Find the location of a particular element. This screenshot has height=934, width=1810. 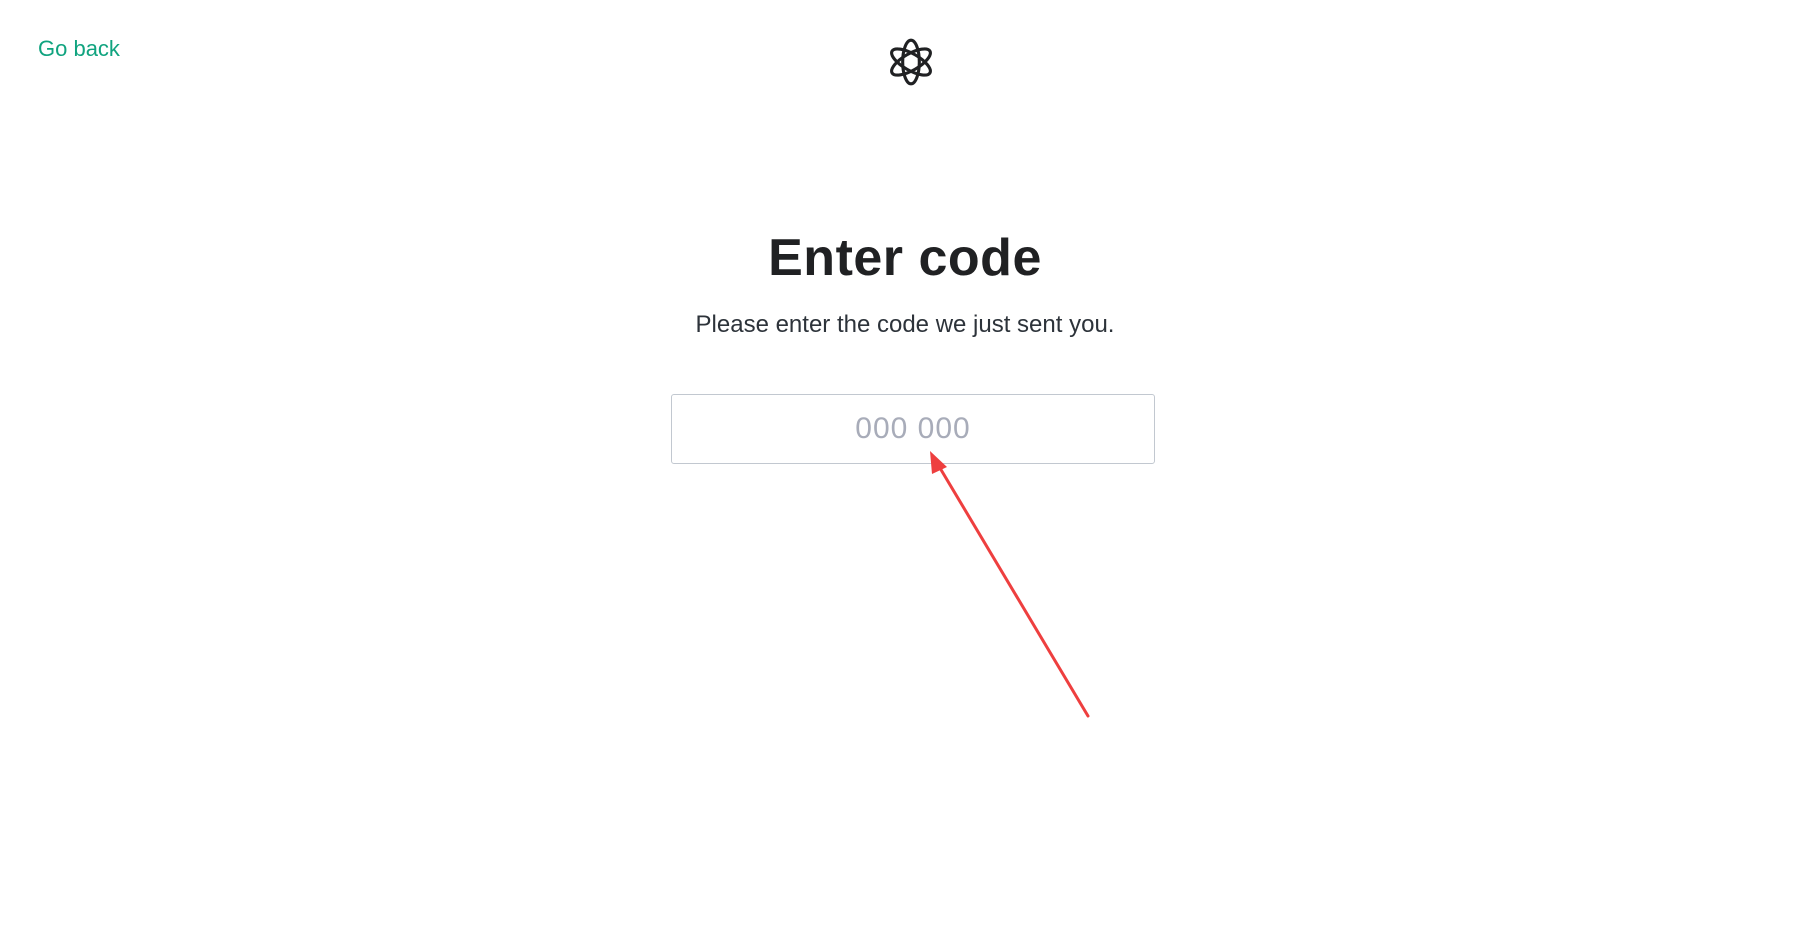

page-title: Enter code is located at coordinates (905, 258).